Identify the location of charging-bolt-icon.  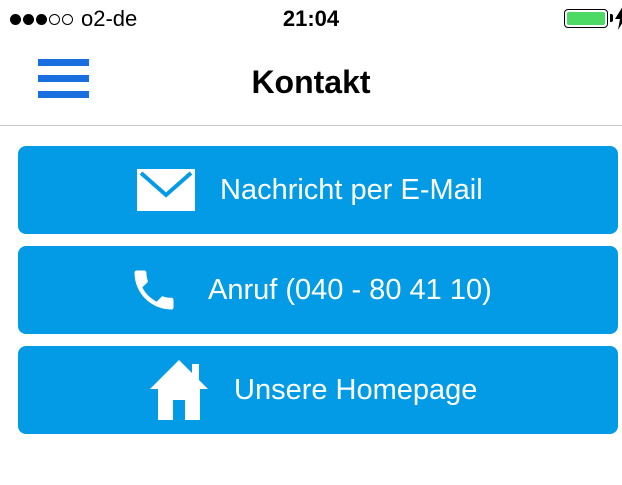
(618, 18).